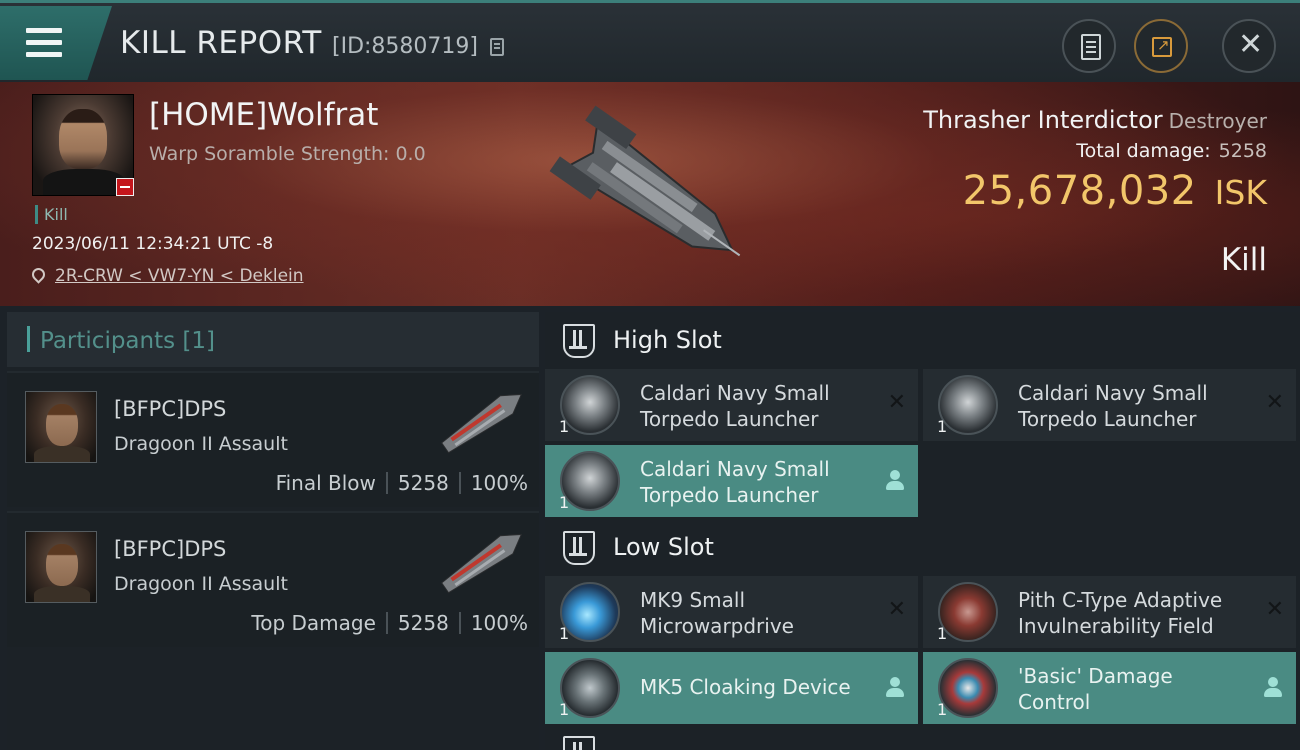 The width and height of the screenshot is (1300, 750). I want to click on ship-image, so click(645, 181).